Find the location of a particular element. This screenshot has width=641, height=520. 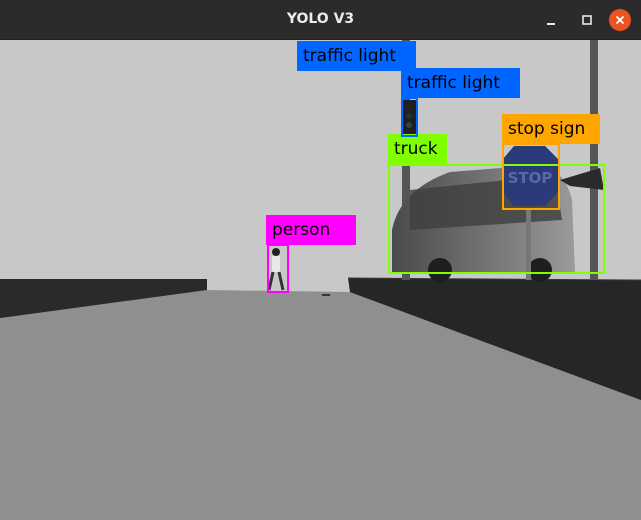

close-icon is located at coordinates (620, 20).